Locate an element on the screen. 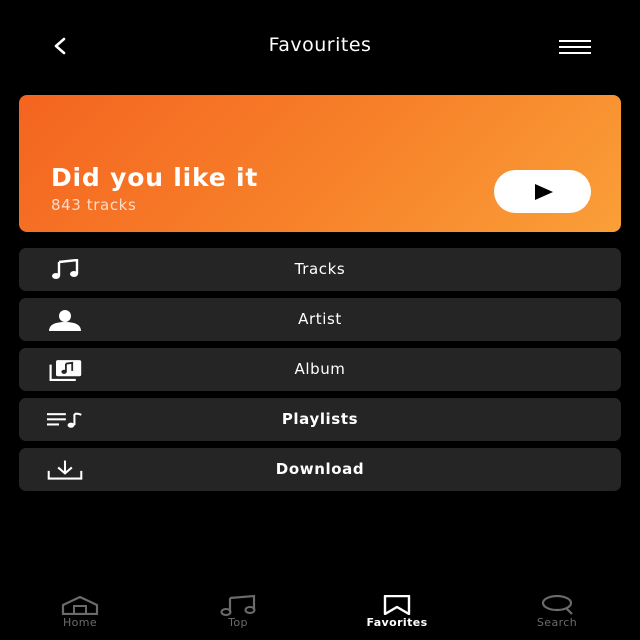  list-item-label: Download is located at coordinates (320, 469).